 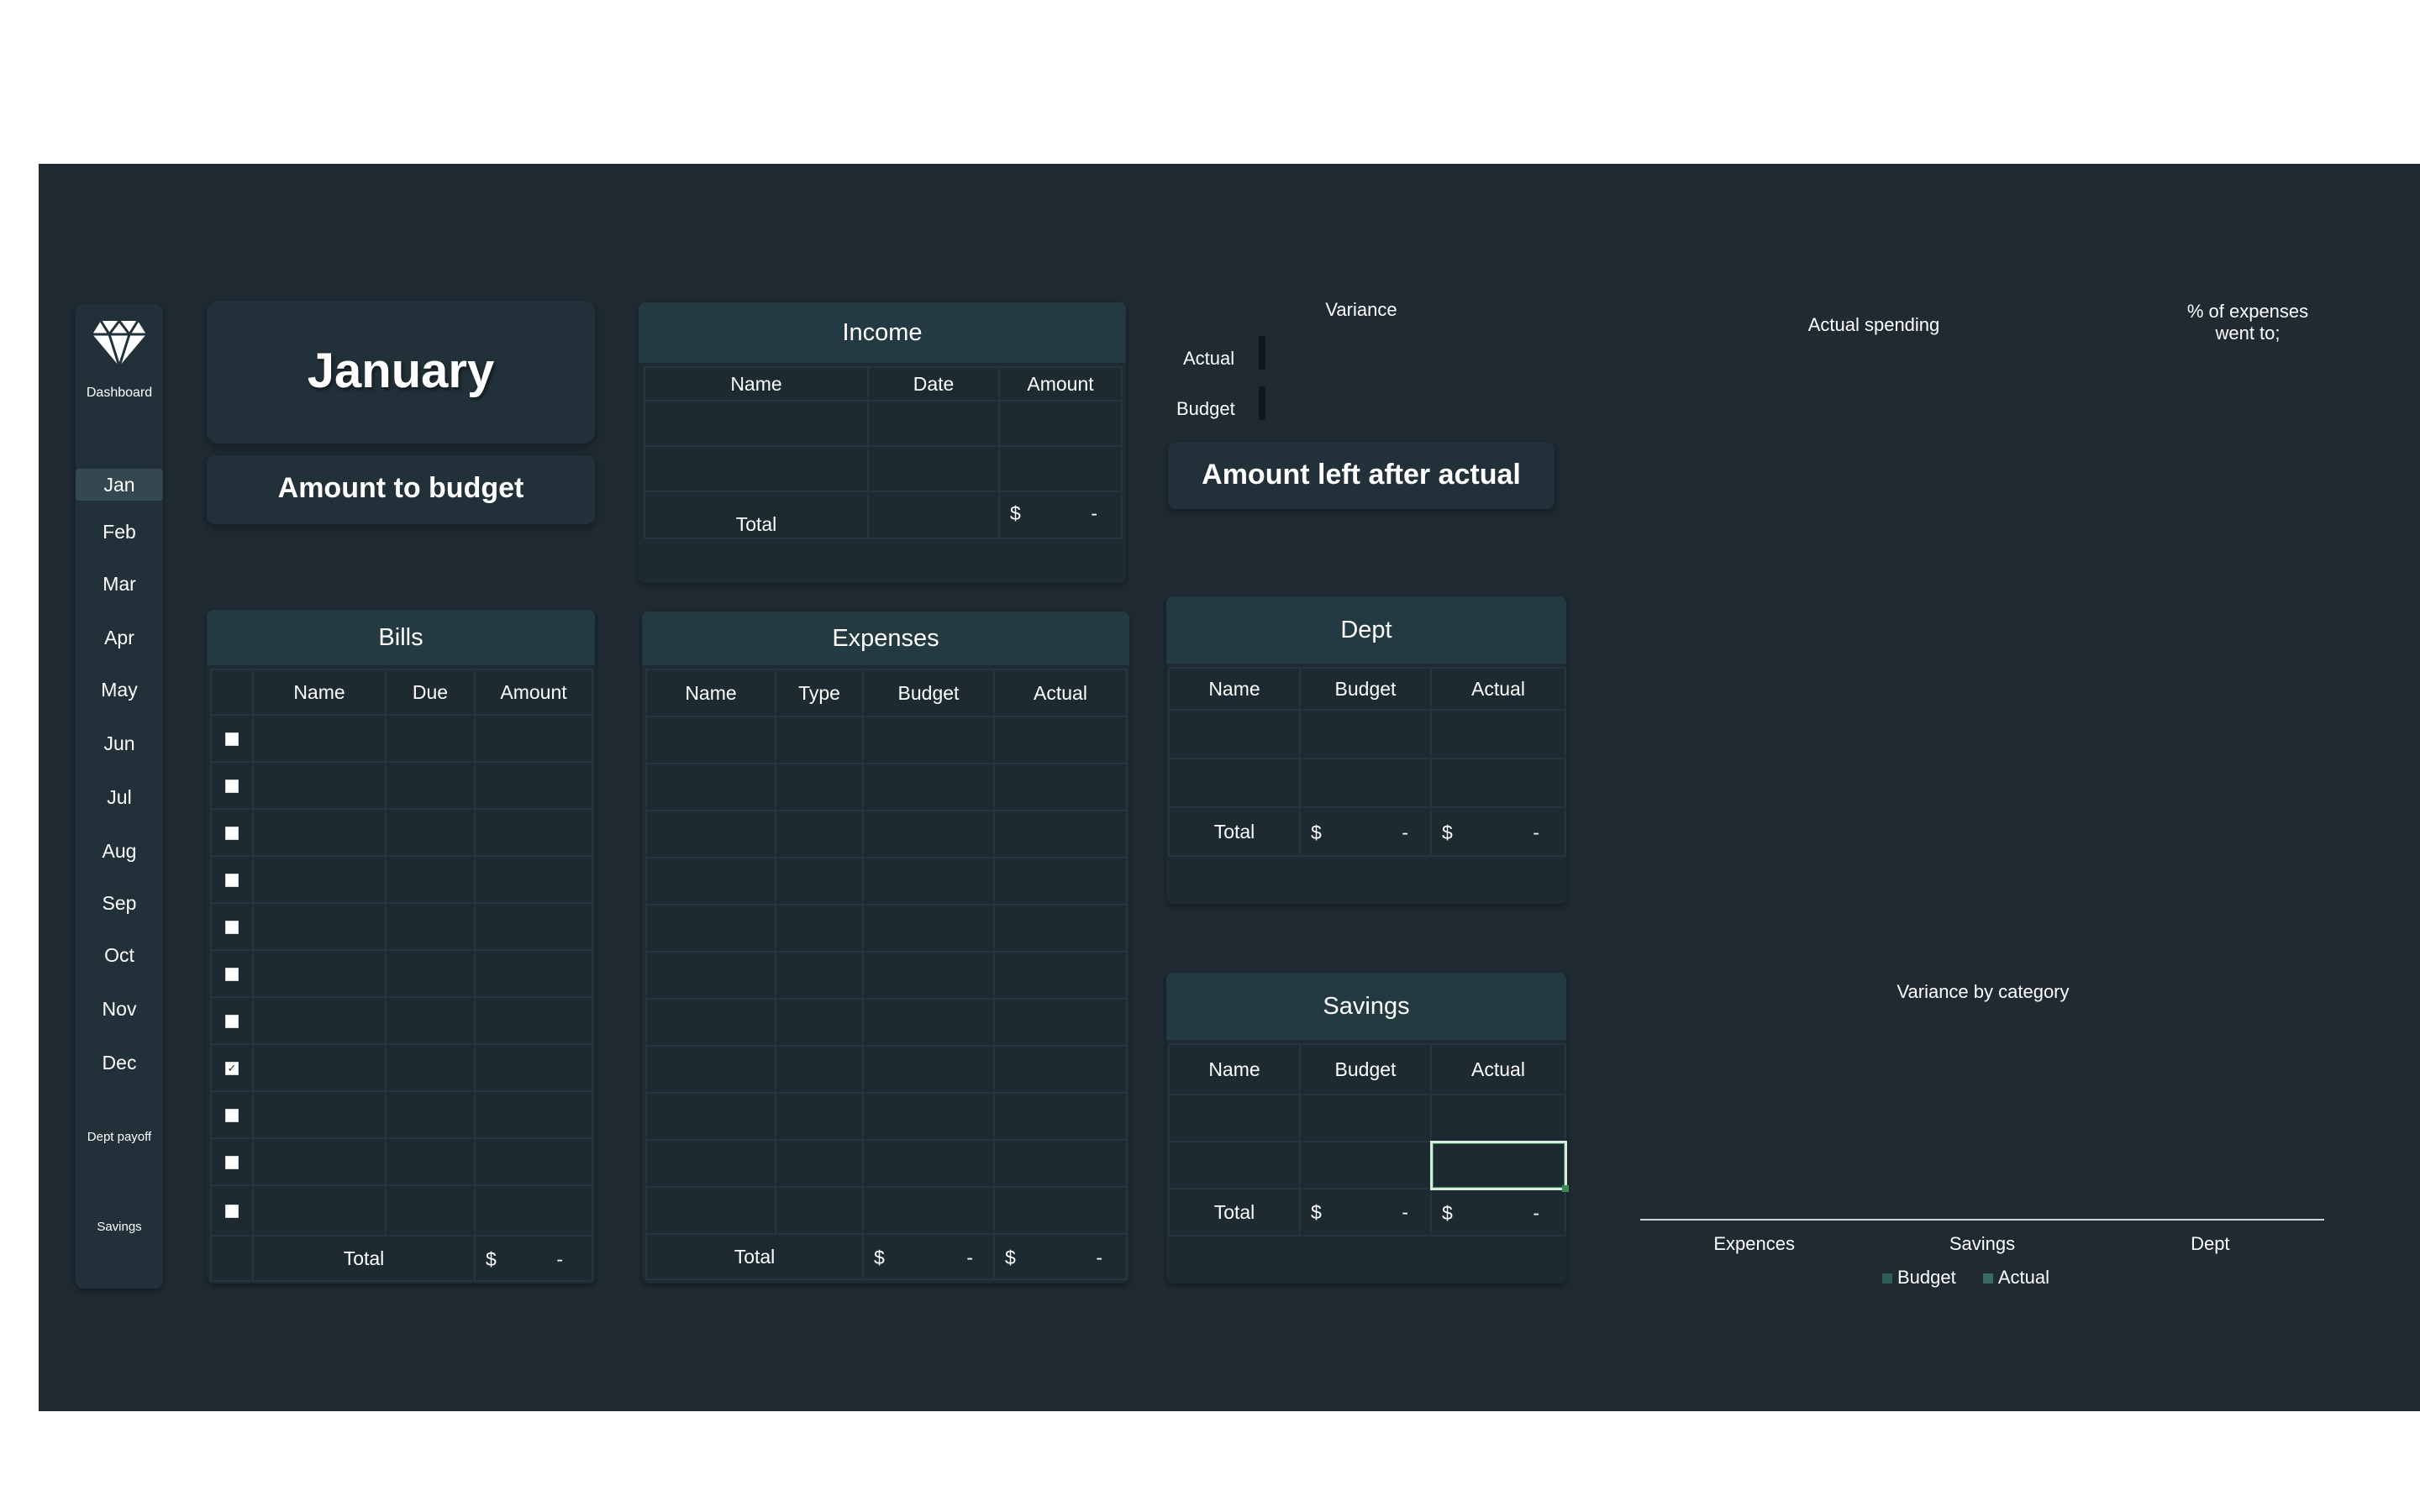 What do you see at coordinates (120, 1137) in the screenshot?
I see `nav-dept-payoff: Dept payoff` at bounding box center [120, 1137].